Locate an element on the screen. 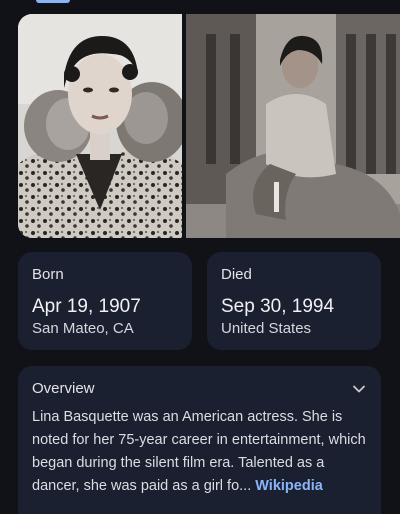 Image resolution: width=400 pixels, height=514 pixels. born-card: Born Apr 19, 1907 San Mateo, CA is located at coordinates (105, 301).